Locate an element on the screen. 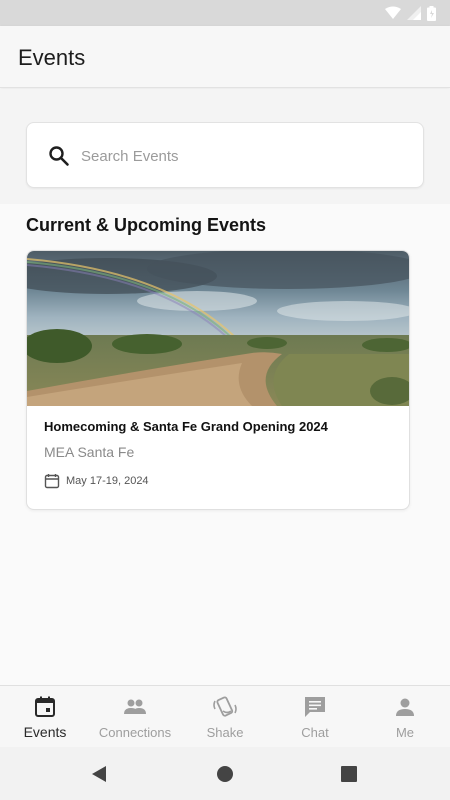 Image resolution: width=450 pixels, height=800 pixels. nav-item-connections: Connections is located at coordinates (135, 717).